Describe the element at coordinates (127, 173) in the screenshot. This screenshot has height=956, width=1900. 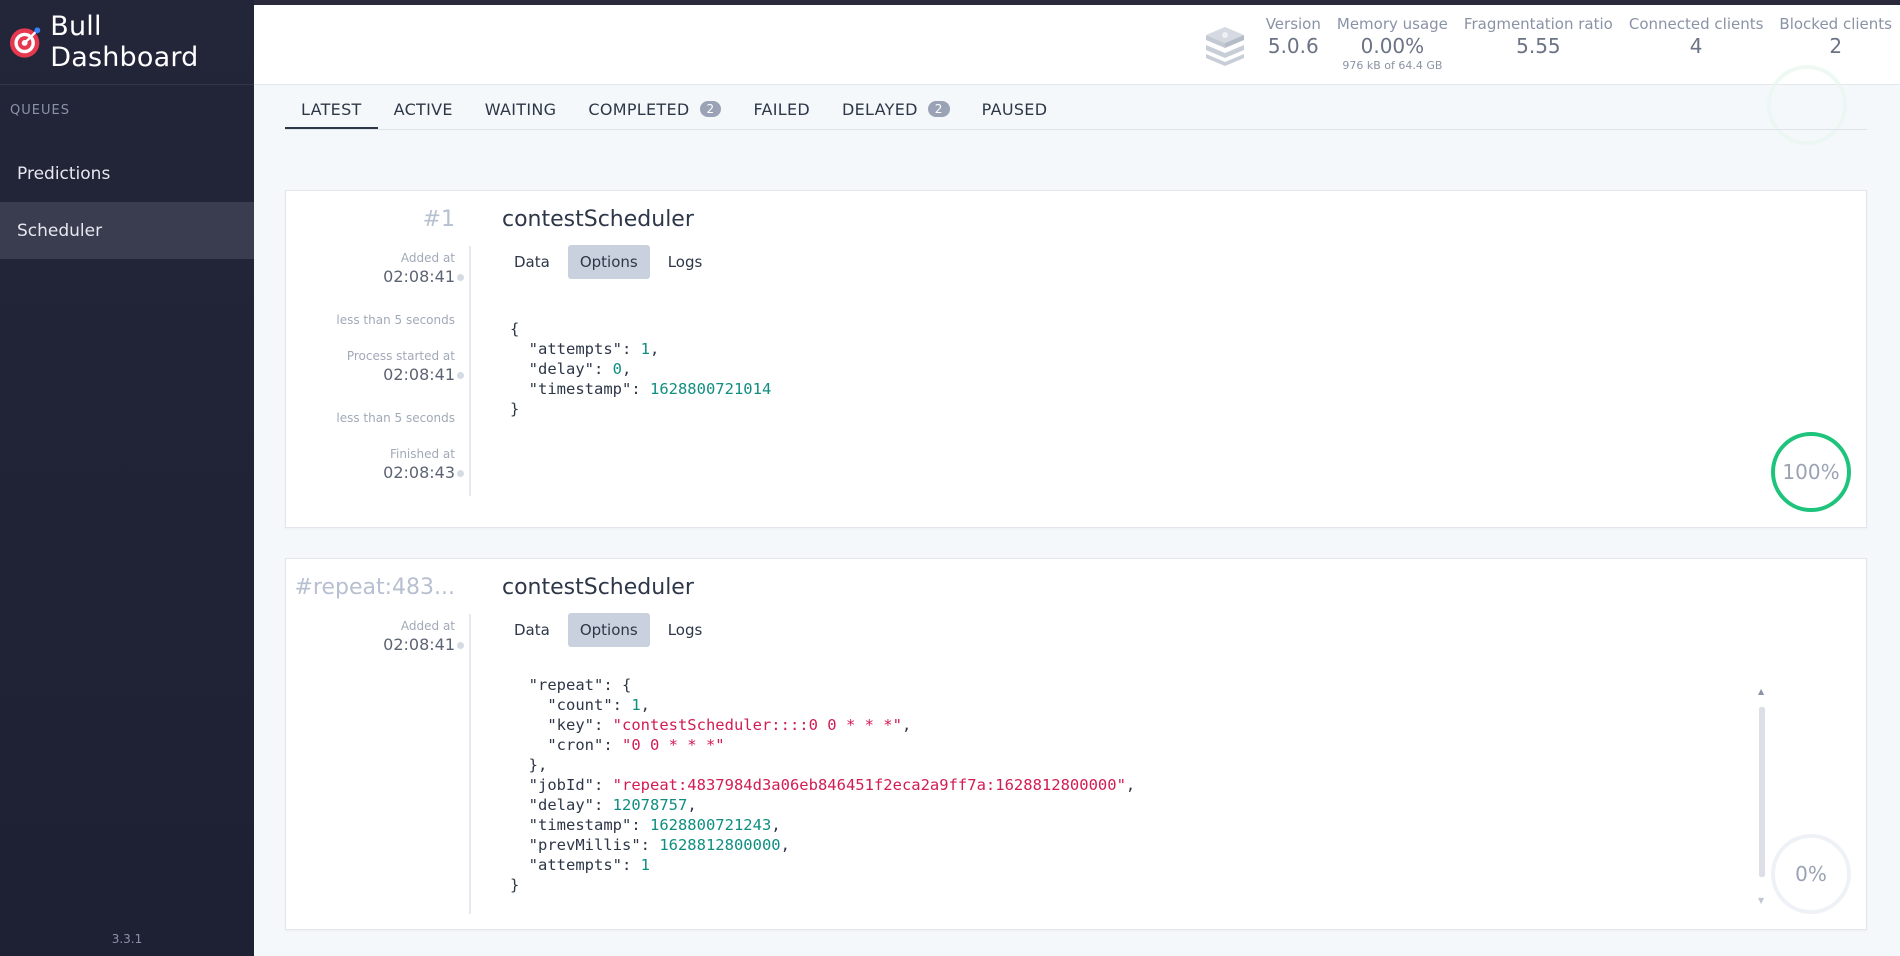
I see `sidebar-item-predictions: Predictions` at that location.